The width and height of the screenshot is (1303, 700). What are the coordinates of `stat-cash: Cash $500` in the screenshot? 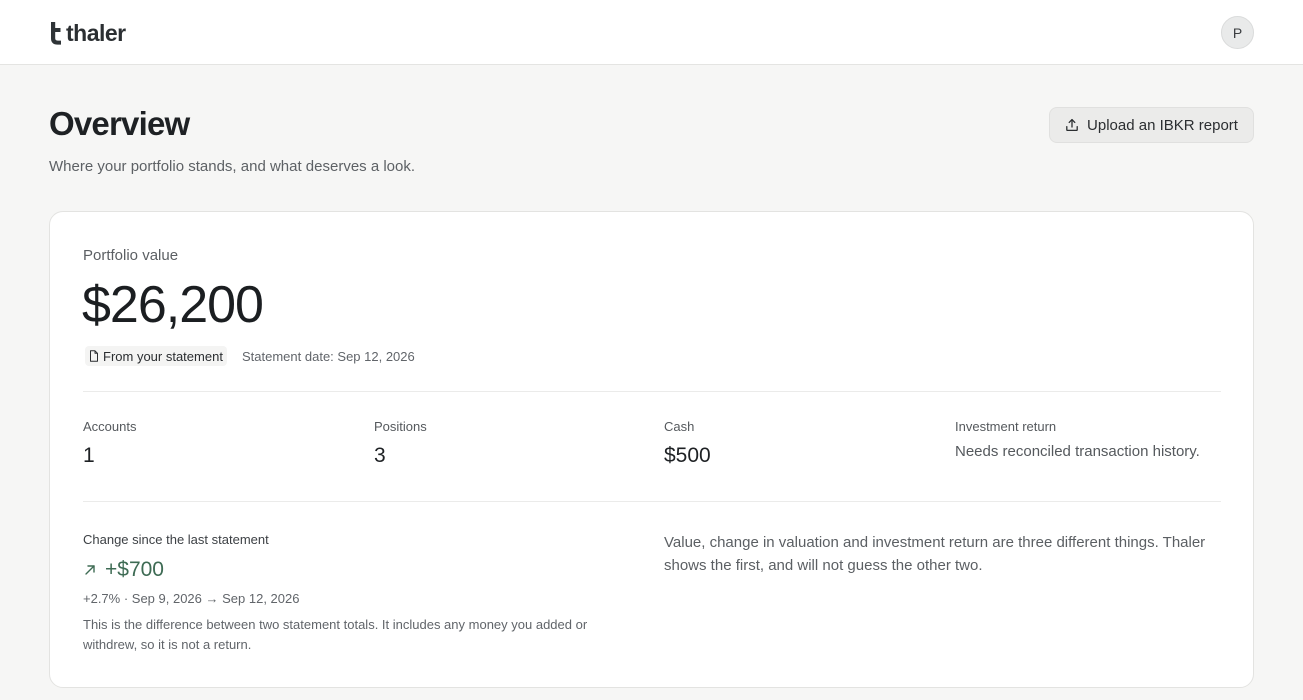 It's located at (687, 443).